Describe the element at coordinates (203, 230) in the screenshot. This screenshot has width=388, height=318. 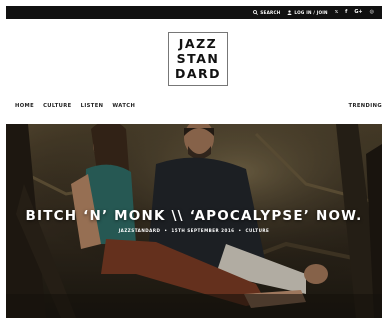
I see `hero-date: 15TH SEPTEMBER 2016` at that location.